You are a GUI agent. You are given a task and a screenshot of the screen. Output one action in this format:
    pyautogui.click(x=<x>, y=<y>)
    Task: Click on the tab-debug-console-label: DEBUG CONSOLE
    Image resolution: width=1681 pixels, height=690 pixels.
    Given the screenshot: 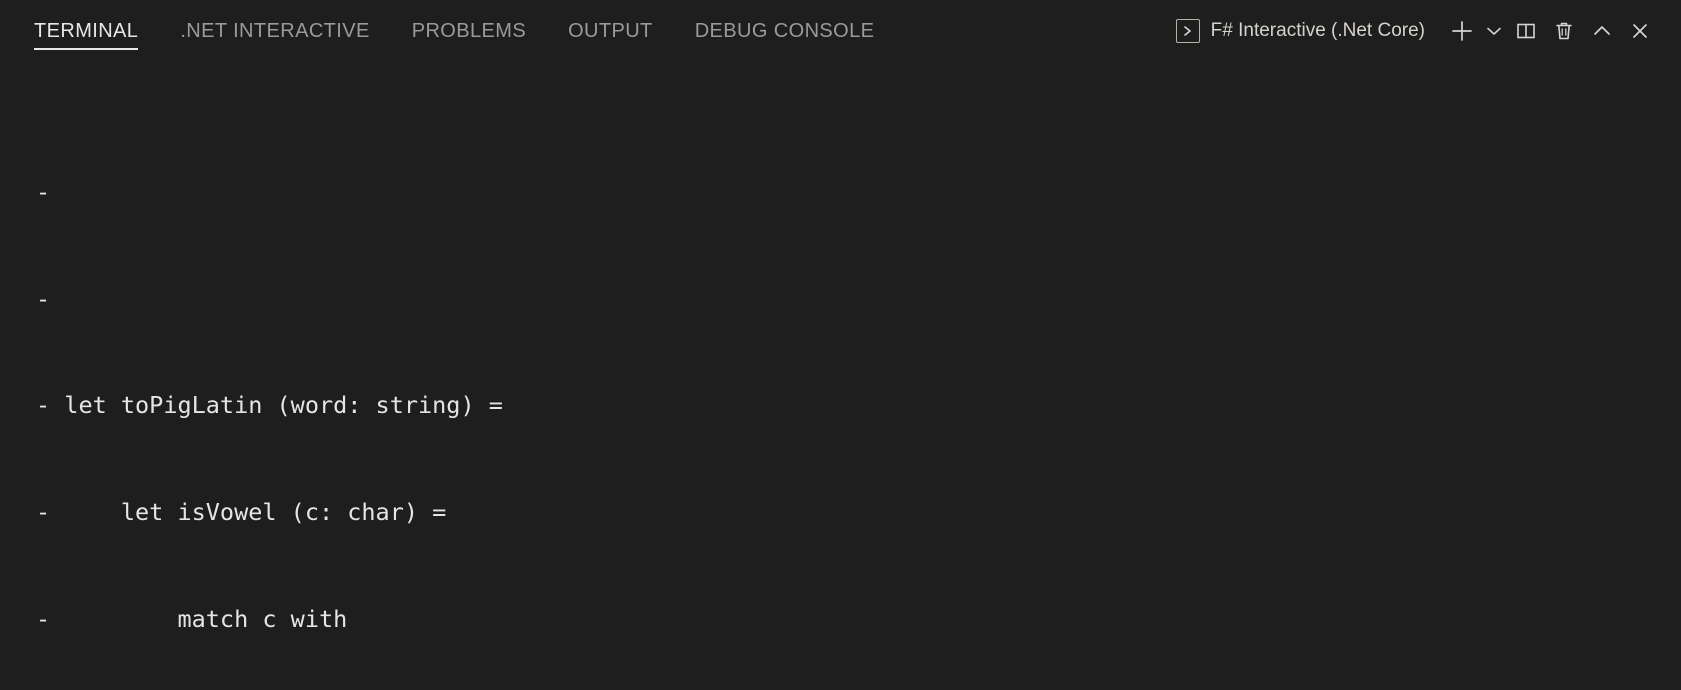 What is the action you would take?
    pyautogui.click(x=784, y=30)
    